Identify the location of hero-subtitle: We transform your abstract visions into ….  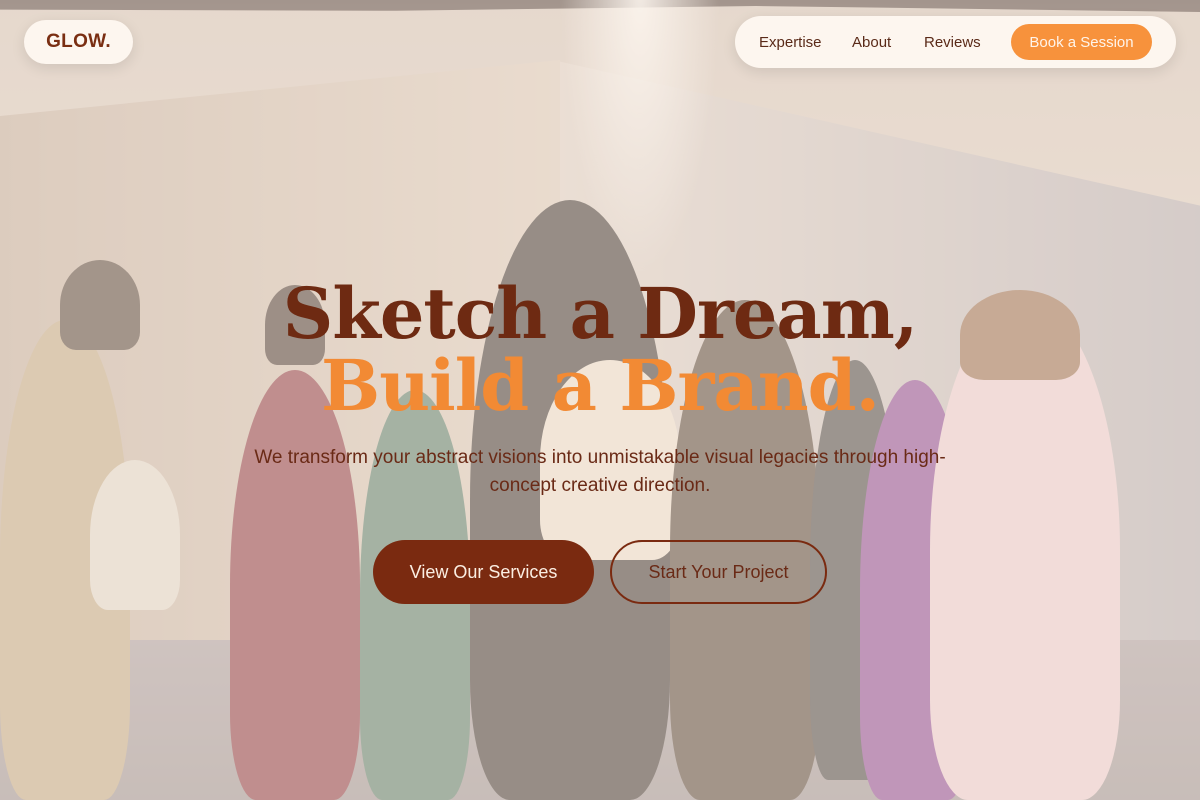
(600, 471).